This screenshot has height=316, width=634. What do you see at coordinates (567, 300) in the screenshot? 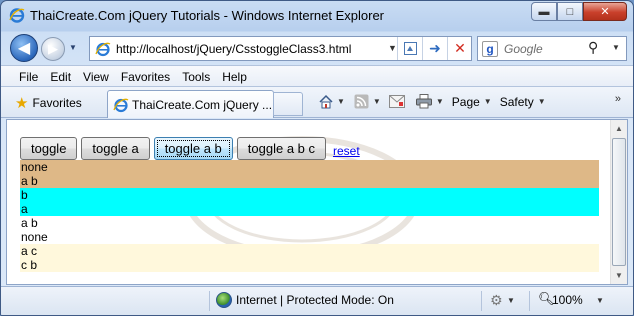
I see `zoom-level: 100%` at bounding box center [567, 300].